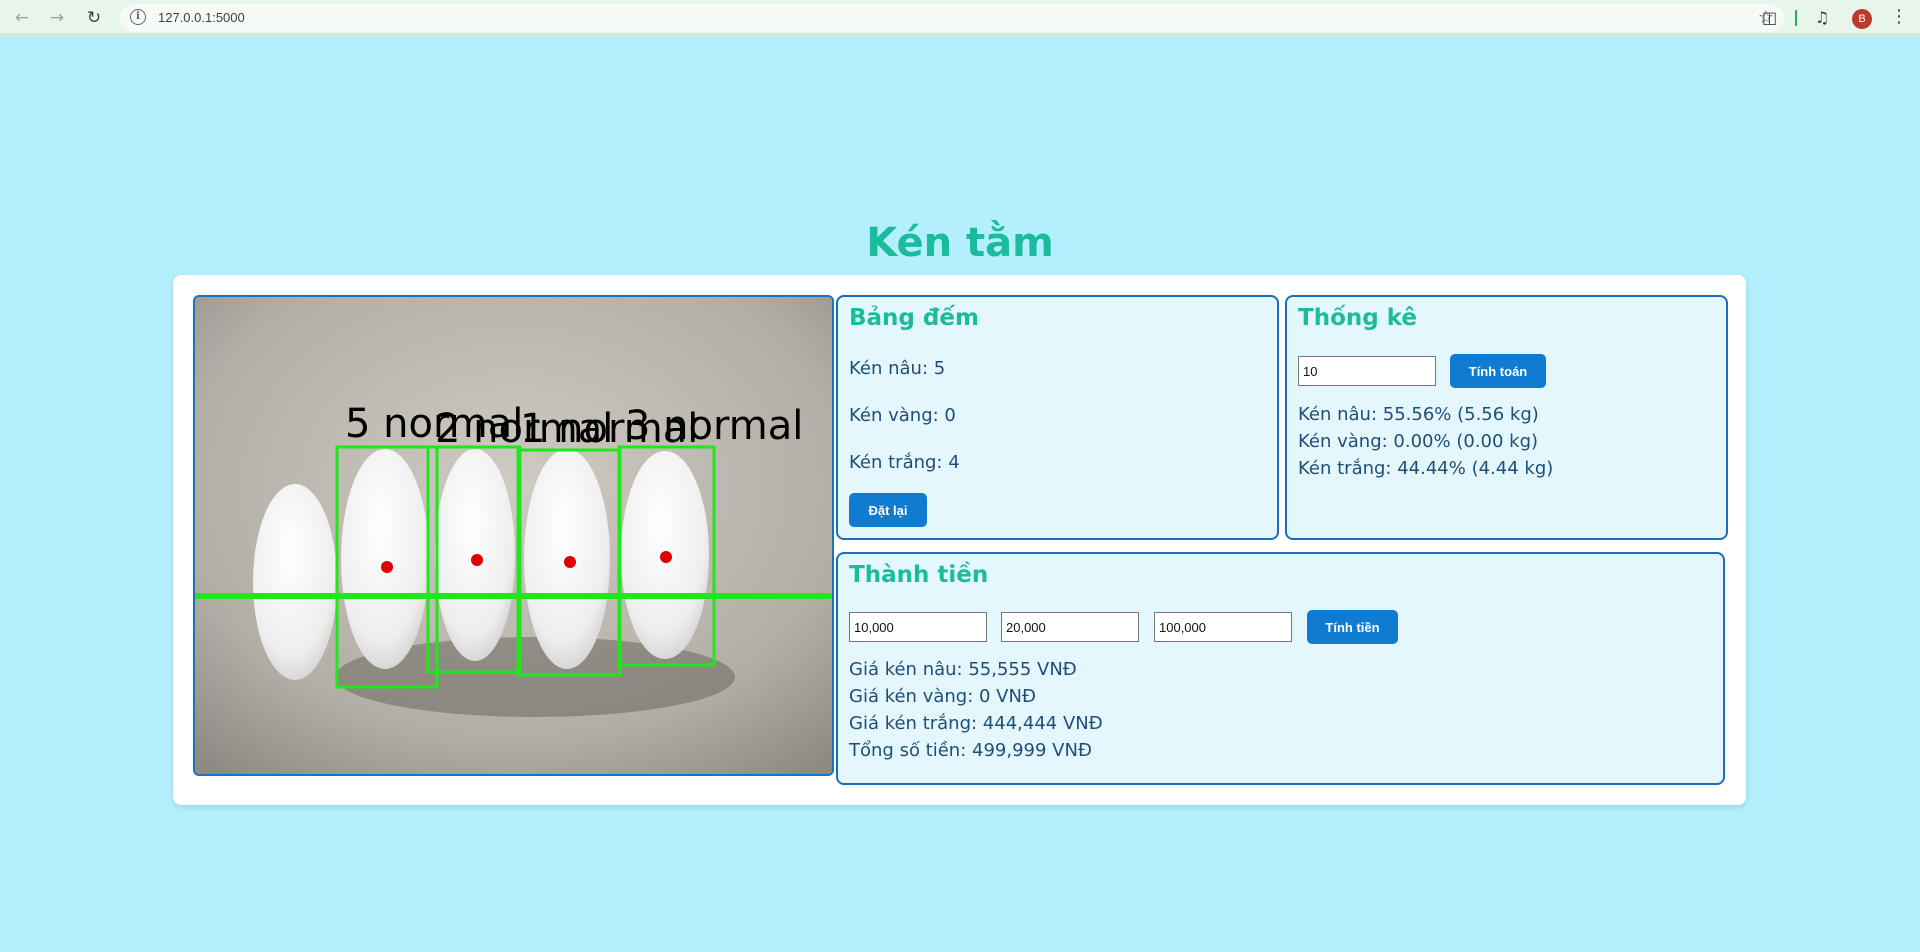 Image resolution: width=1920 pixels, height=952 pixels. I want to click on total-weight-input, so click(1367, 371).